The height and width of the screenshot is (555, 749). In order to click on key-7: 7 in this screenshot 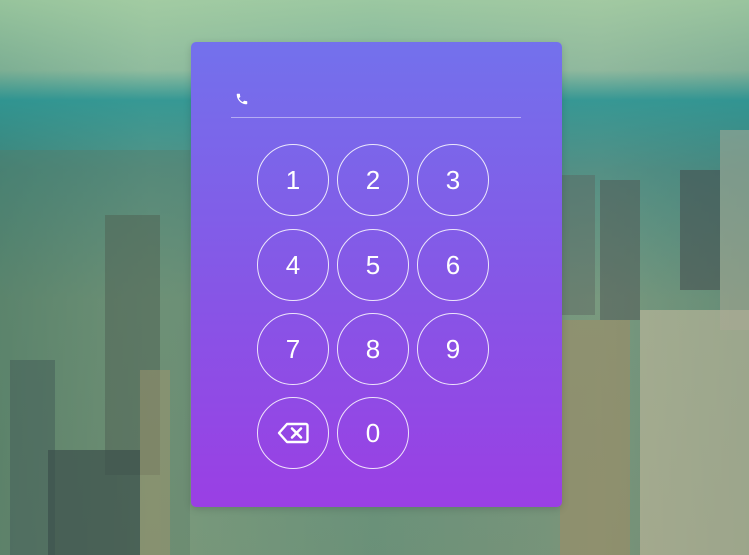, I will do `click(293, 349)`.